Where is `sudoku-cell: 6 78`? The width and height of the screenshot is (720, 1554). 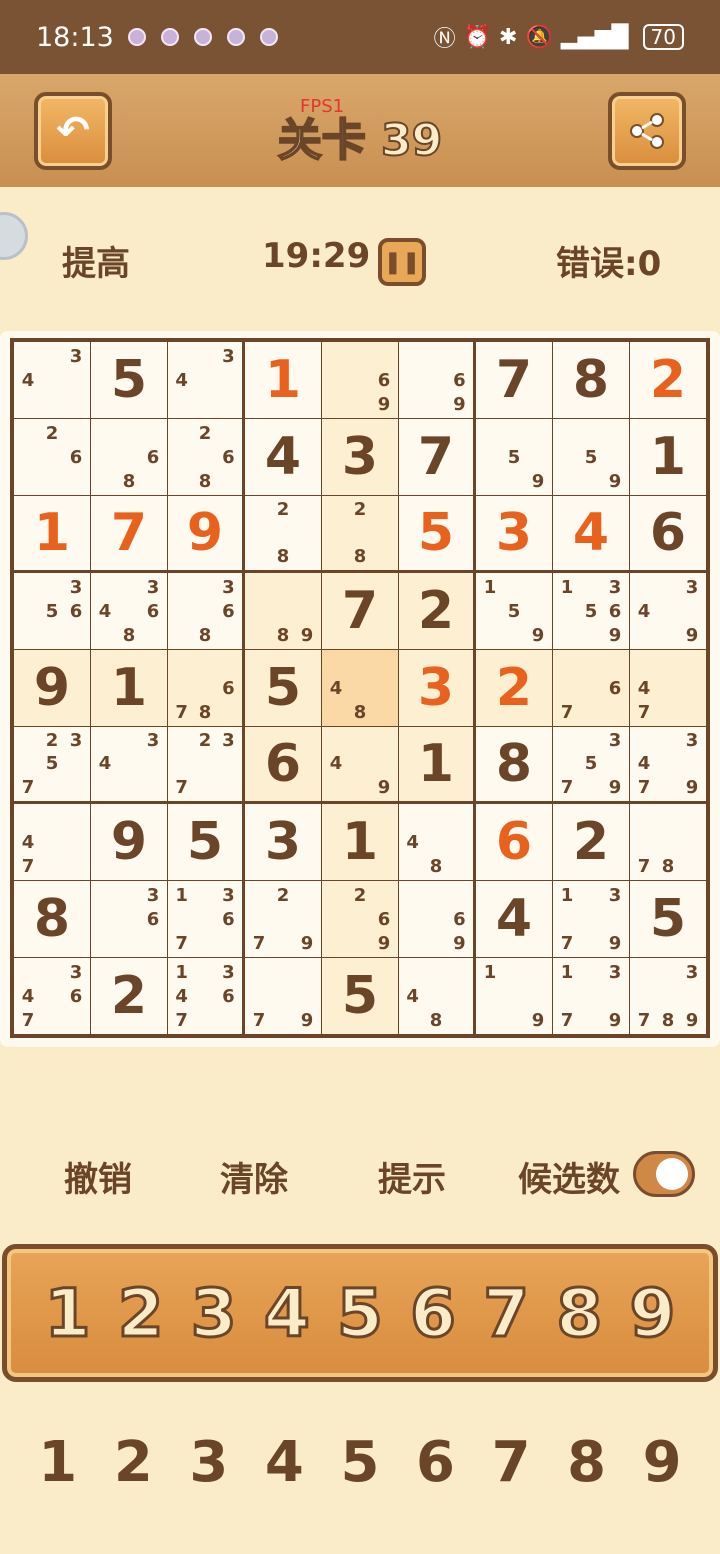
sudoku-cell: 6 78 is located at coordinates (206, 688).